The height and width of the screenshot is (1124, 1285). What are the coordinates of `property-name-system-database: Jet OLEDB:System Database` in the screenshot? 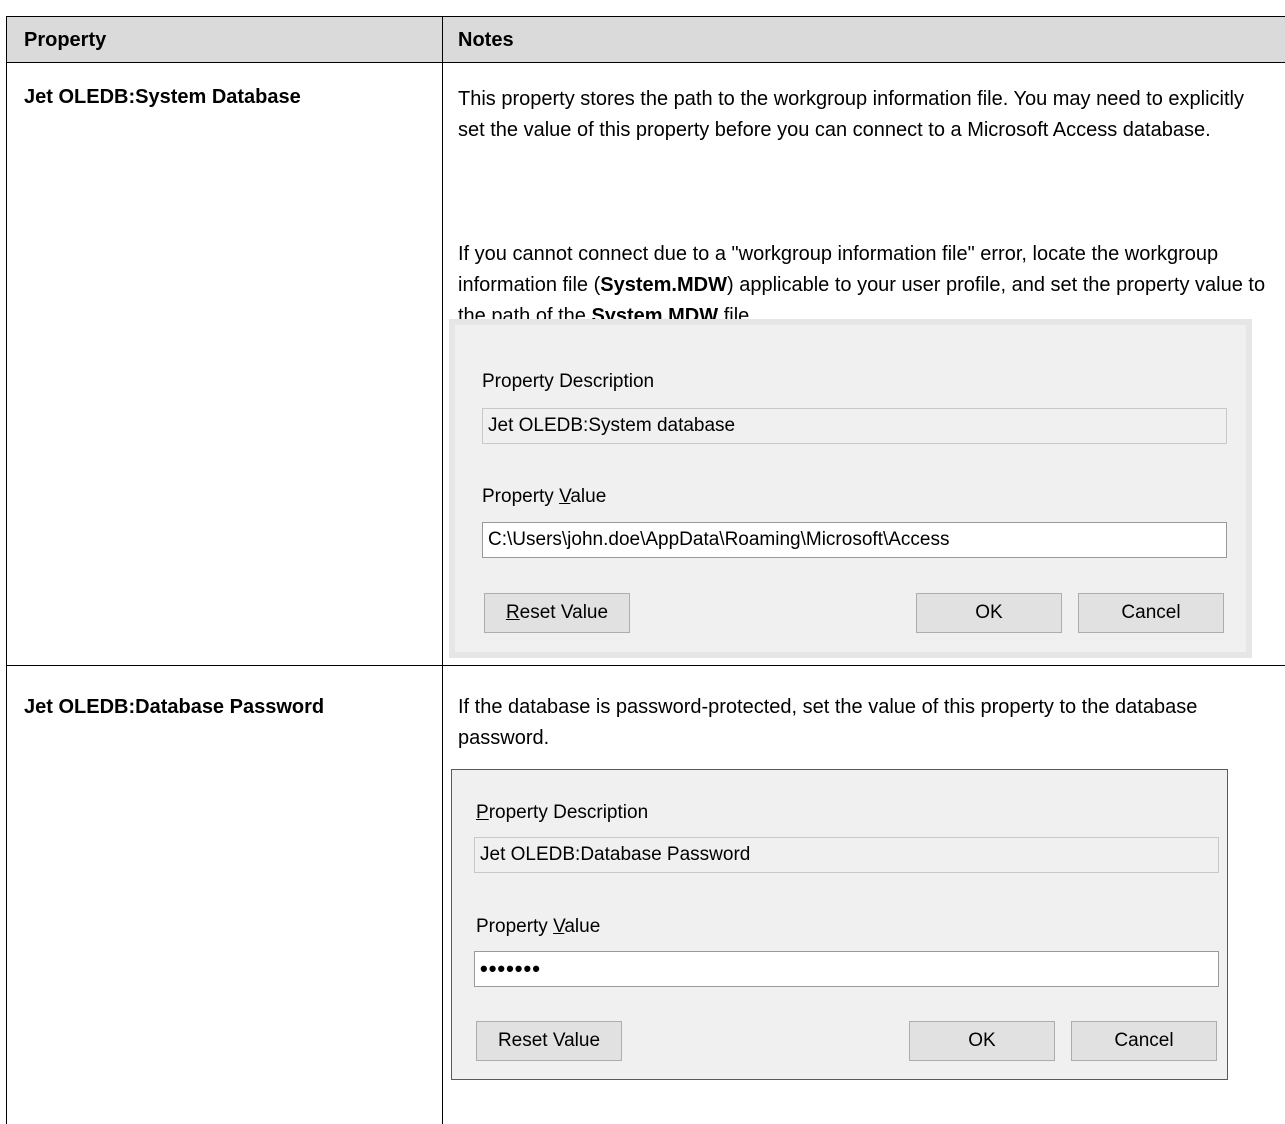 It's located at (162, 97).